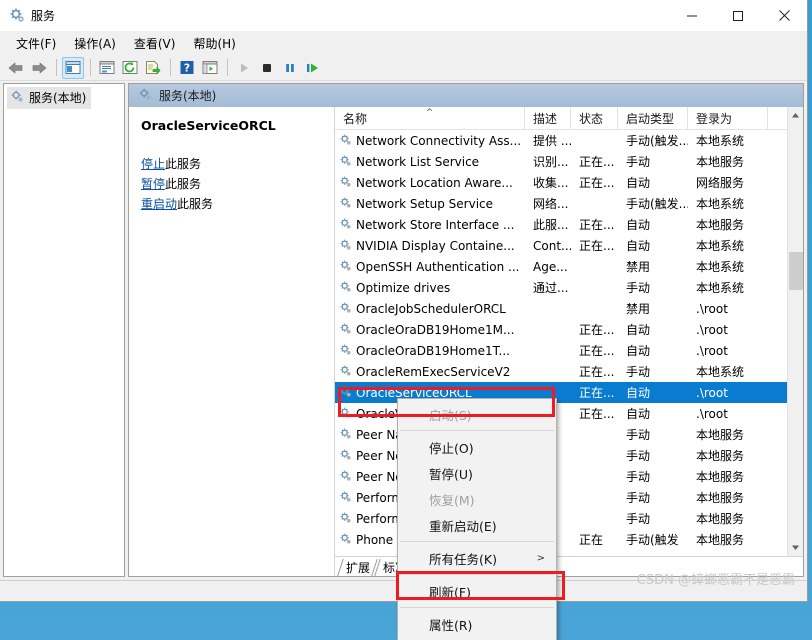 The image size is (812, 640). I want to click on restart-service-icon, so click(313, 68).